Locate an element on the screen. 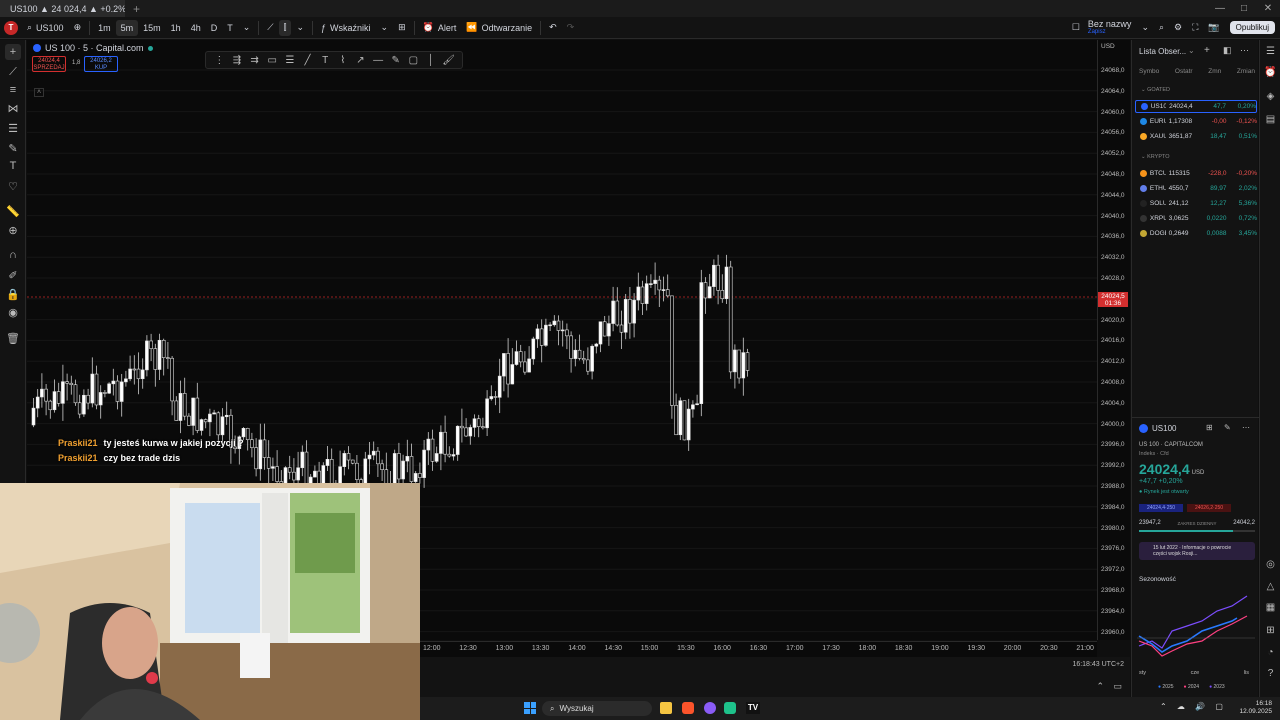 Image resolution: width=1280 pixels, height=720 pixels. col-symbol: Symbo is located at coordinates (1149, 71).